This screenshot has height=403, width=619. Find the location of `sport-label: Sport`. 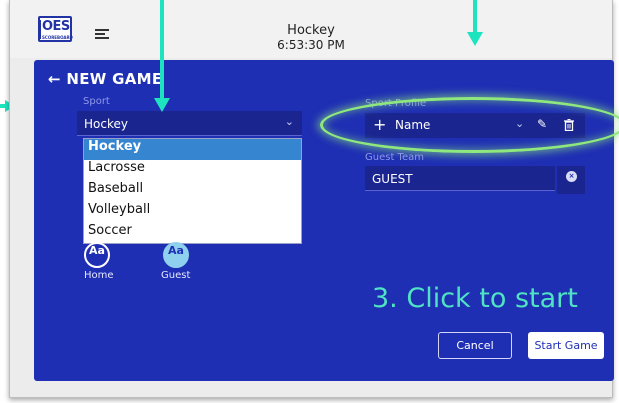

sport-label: Sport is located at coordinates (96, 101).